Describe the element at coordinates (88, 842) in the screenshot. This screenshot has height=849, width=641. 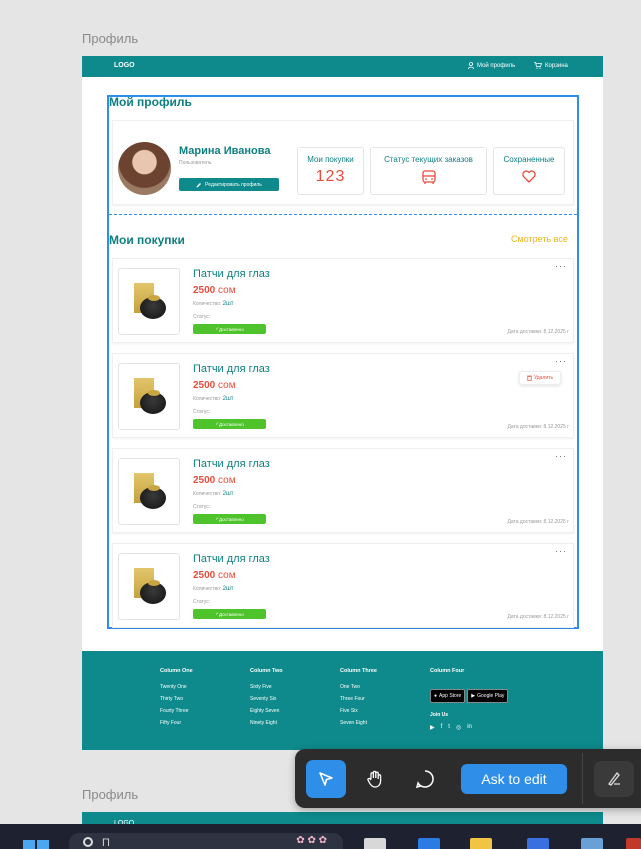
I see `search-icon` at that location.